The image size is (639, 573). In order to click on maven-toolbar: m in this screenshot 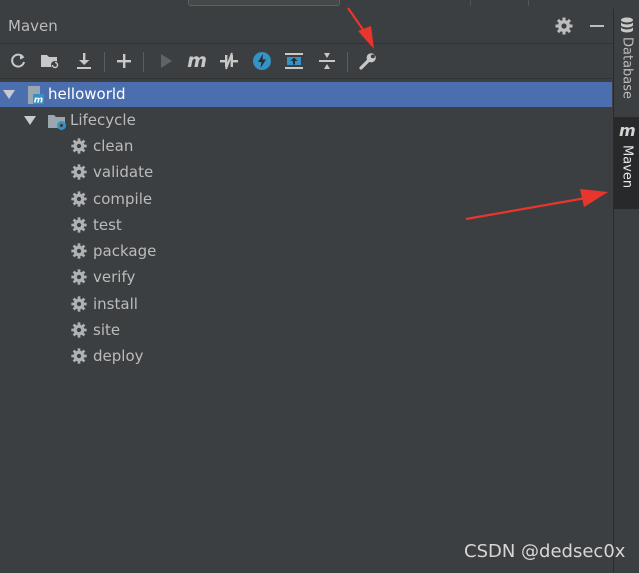, I will do `click(306, 61)`.